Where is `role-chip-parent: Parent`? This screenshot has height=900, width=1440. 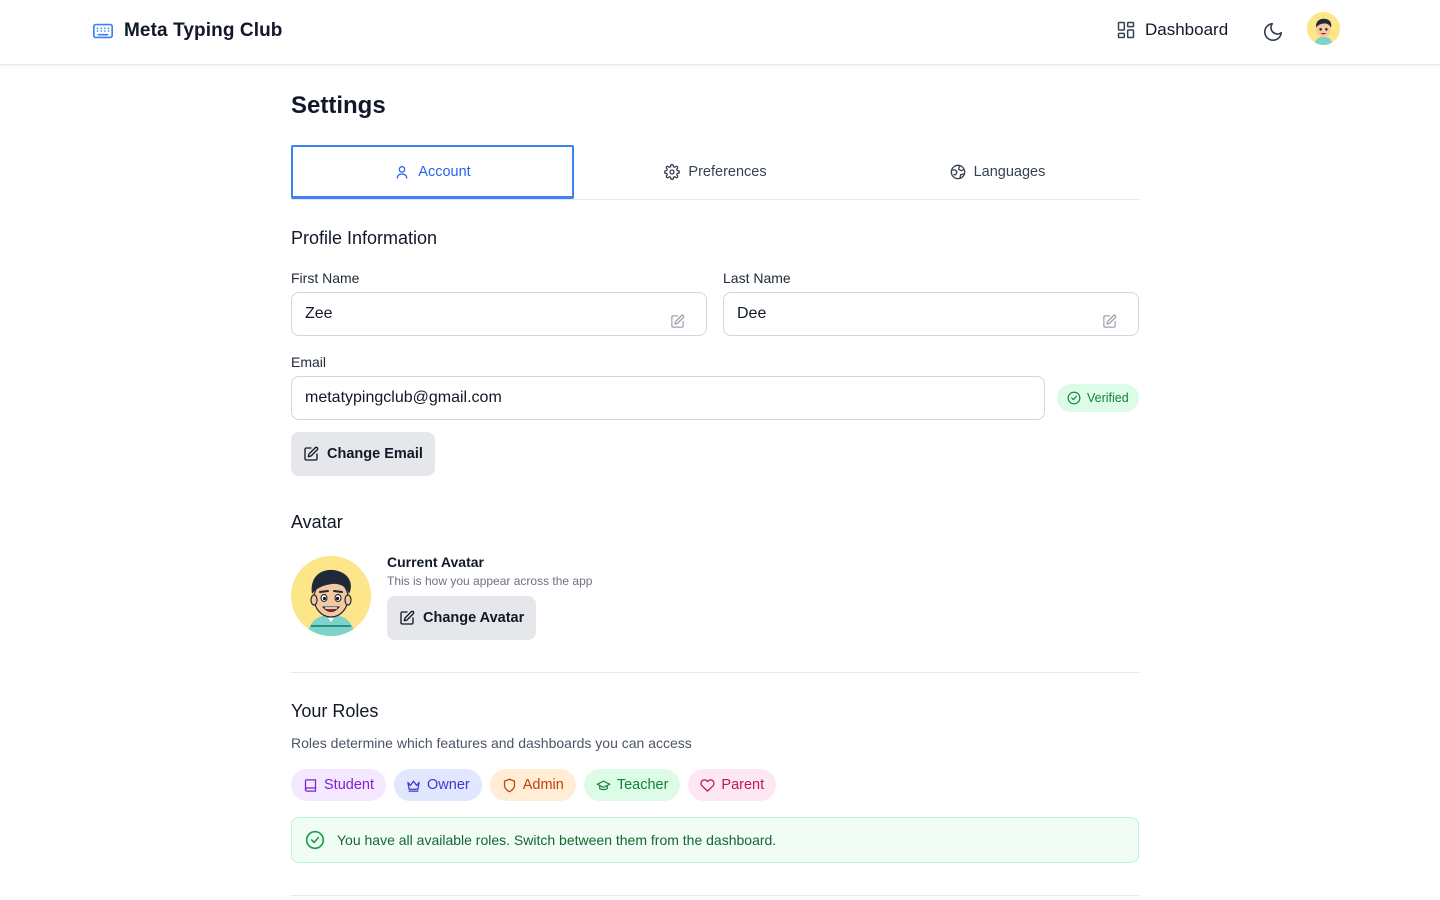 role-chip-parent: Parent is located at coordinates (732, 785).